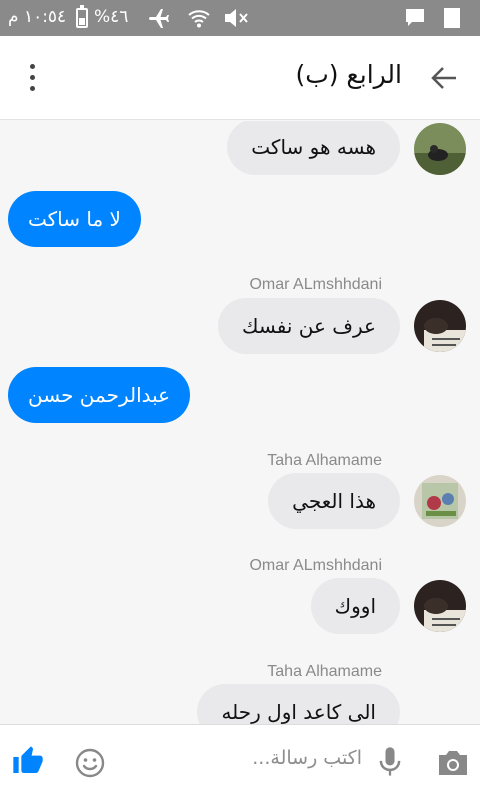 The image size is (480, 800). What do you see at coordinates (334, 501) in the screenshot?
I see `message-bubble-incoming: هذا العجي` at bounding box center [334, 501].